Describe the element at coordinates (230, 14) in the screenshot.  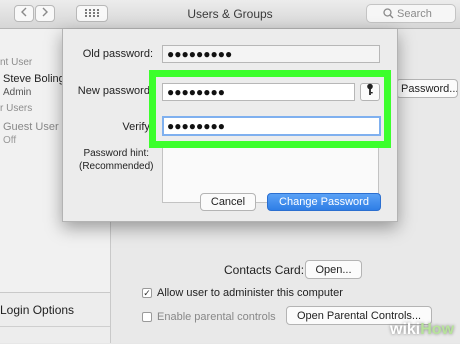
I see `window-toolbar: Users & Groups Search` at that location.